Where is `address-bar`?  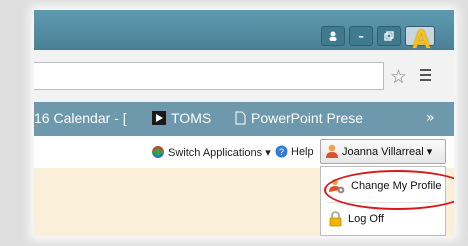
address-bar is located at coordinates (209, 76).